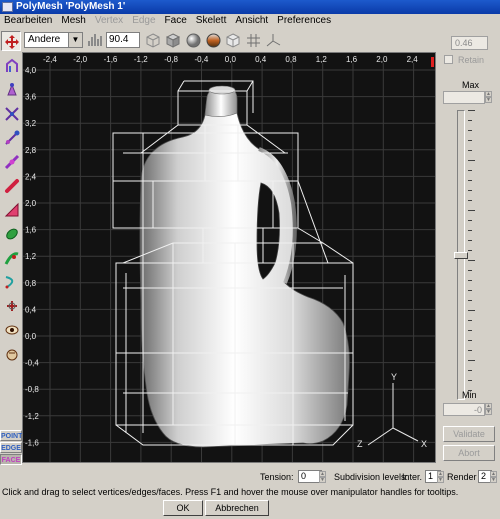 The width and height of the screenshot is (500, 519). Describe the element at coordinates (50, 59) in the screenshot. I see `x-tick-label: -2,4` at that location.